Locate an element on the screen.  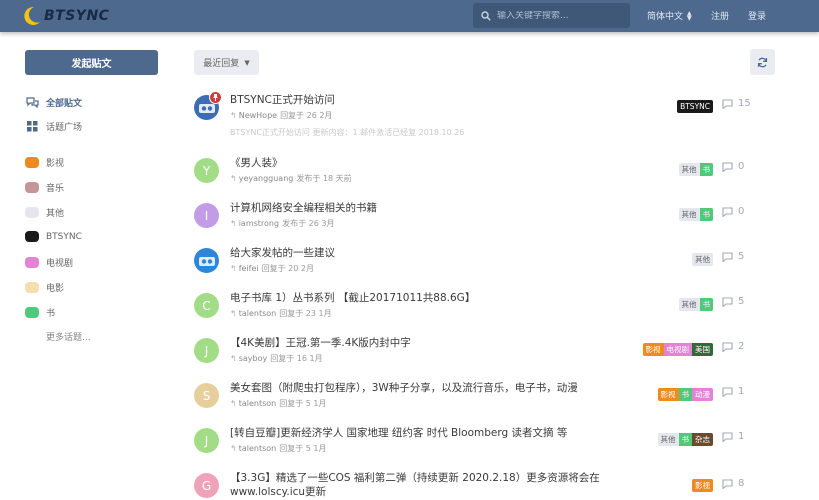
avatar: C is located at coordinates (206, 305).